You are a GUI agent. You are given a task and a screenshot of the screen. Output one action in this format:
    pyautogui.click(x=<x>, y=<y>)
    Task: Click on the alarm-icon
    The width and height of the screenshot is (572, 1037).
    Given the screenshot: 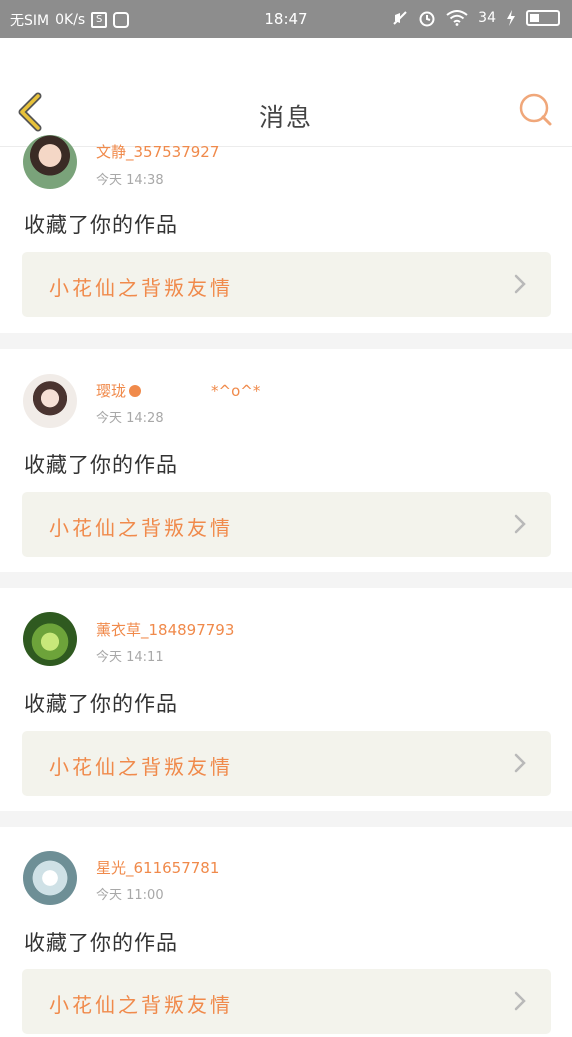 What is the action you would take?
    pyautogui.click(x=427, y=19)
    